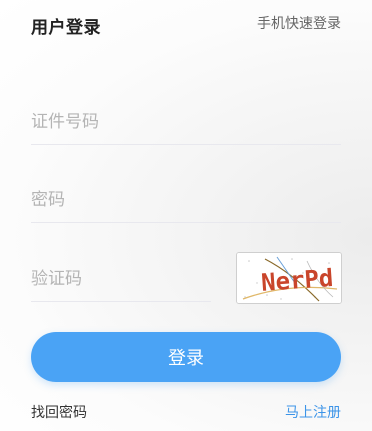 This screenshot has height=431, width=372. Describe the element at coordinates (186, 357) in the screenshot. I see `login-button: 登录` at that location.